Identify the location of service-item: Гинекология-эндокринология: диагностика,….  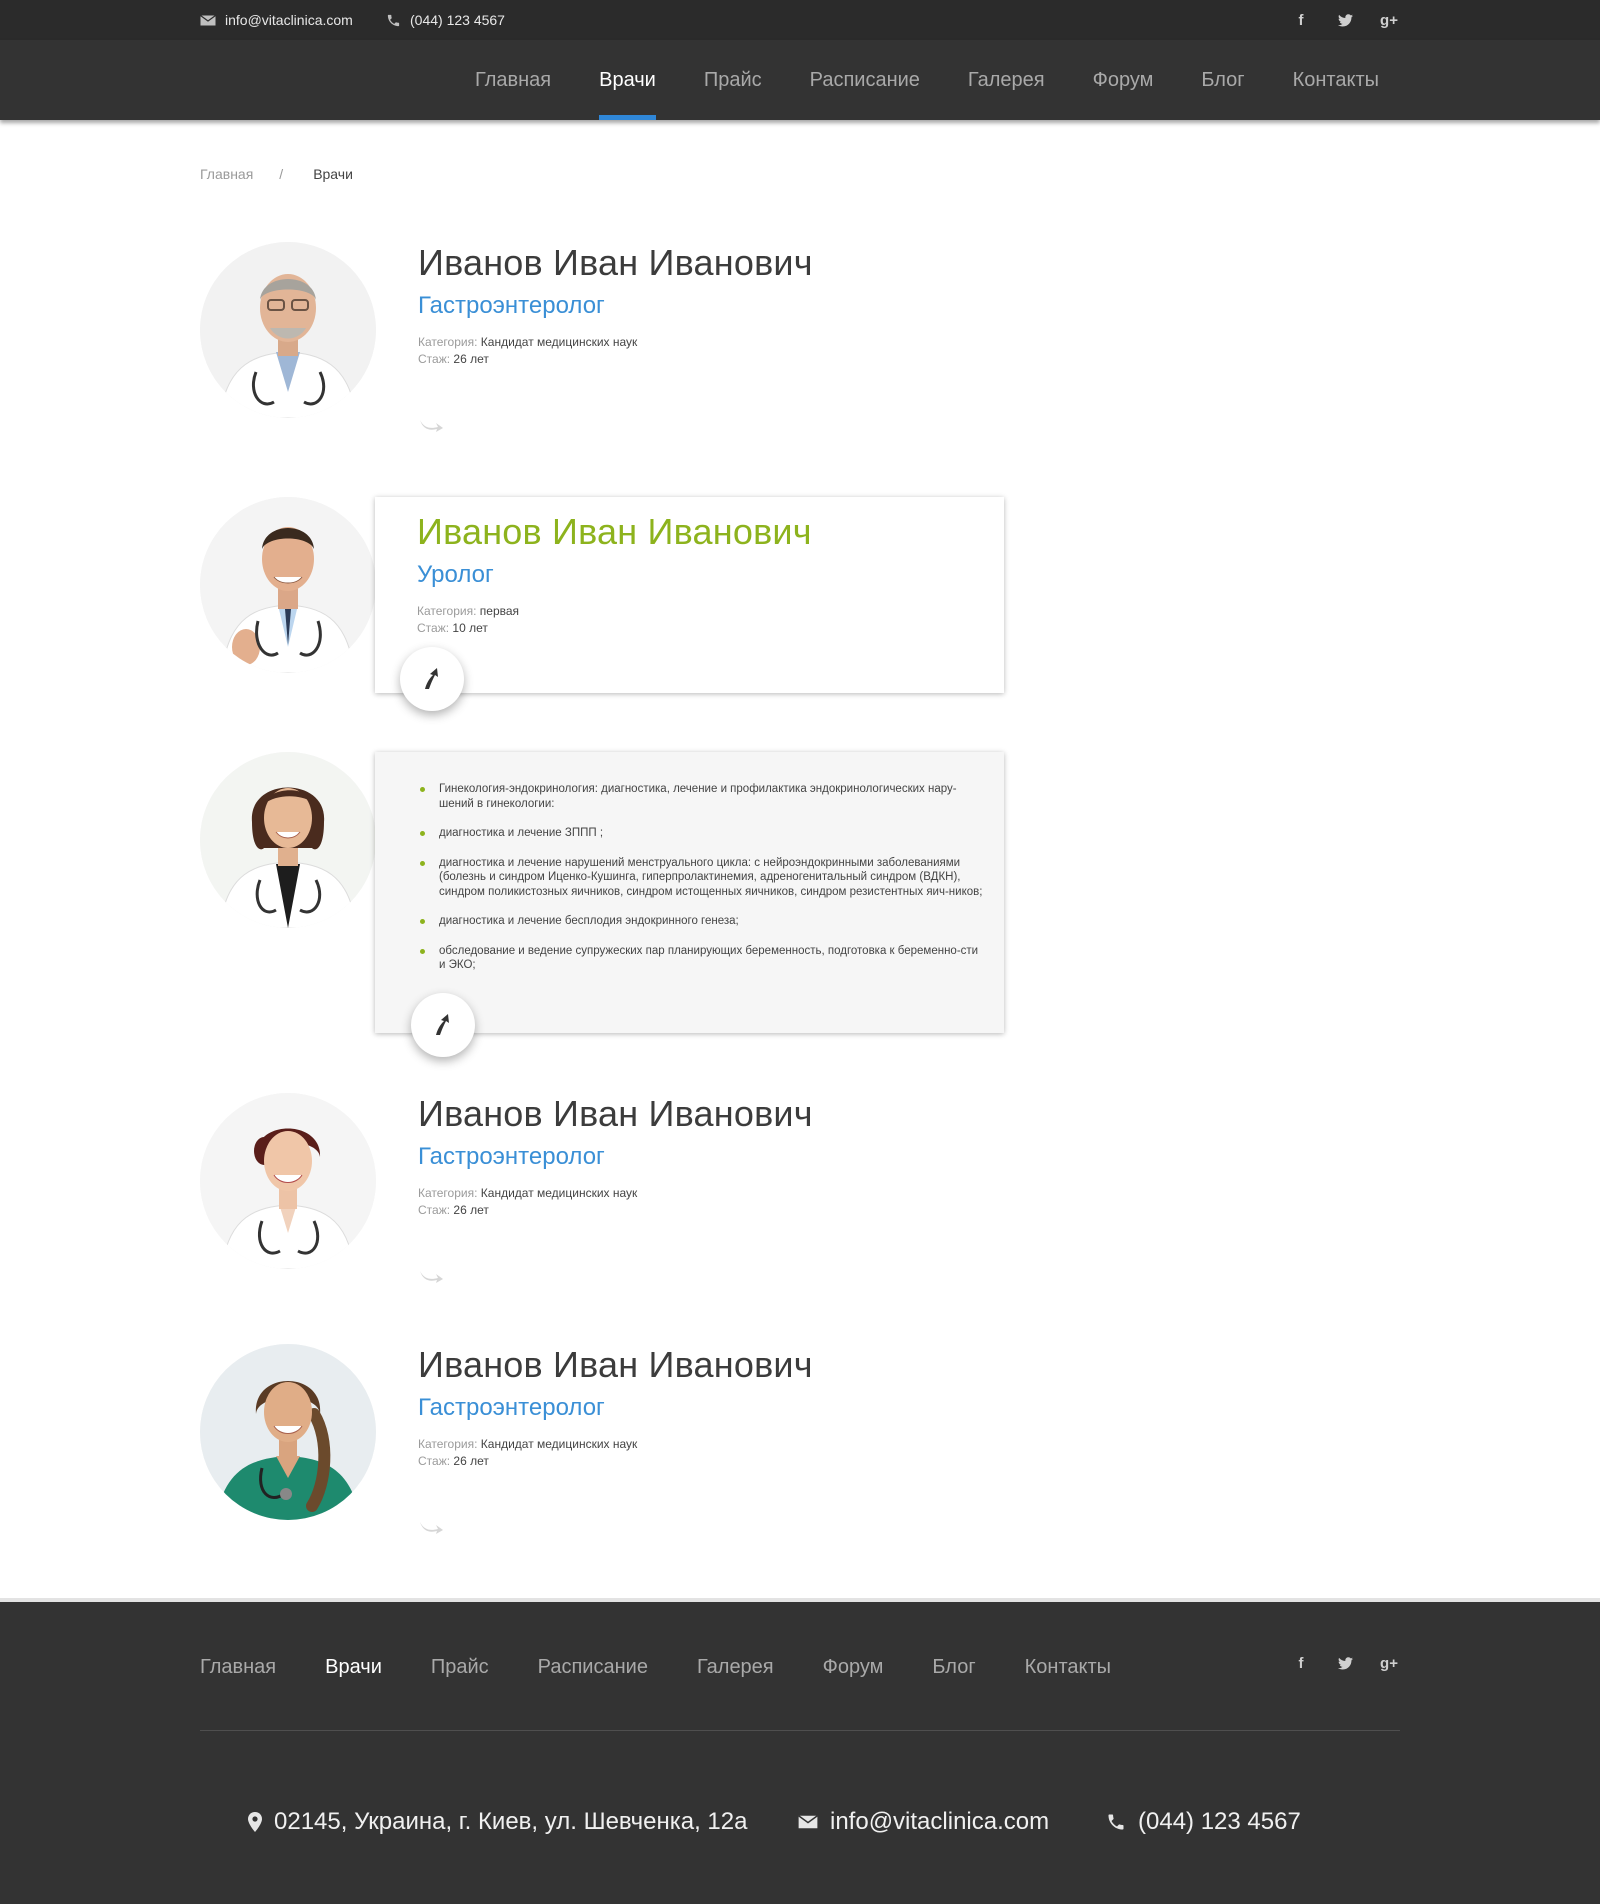
(701, 796).